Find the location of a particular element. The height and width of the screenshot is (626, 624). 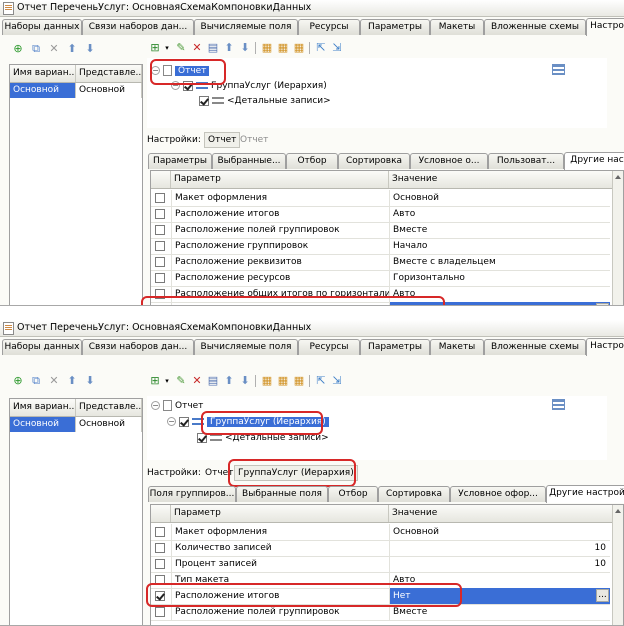

chevron-down-icon: ▾ is located at coordinates (167, 48).